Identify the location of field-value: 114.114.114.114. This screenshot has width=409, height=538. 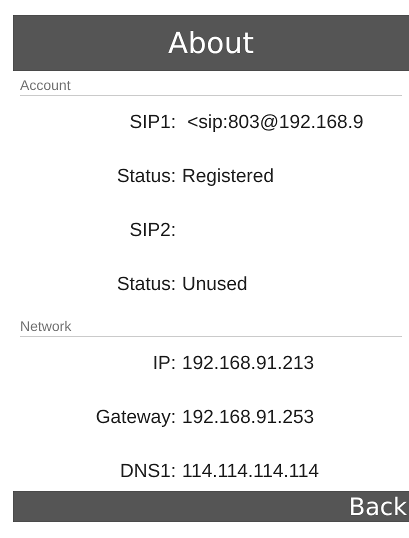
(250, 472).